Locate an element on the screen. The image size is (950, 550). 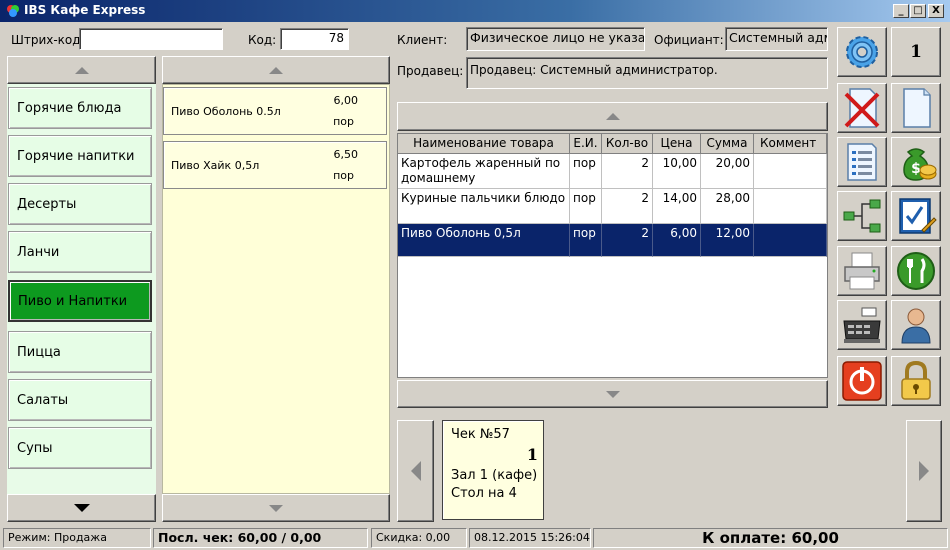
exit-button is located at coordinates (862, 381).